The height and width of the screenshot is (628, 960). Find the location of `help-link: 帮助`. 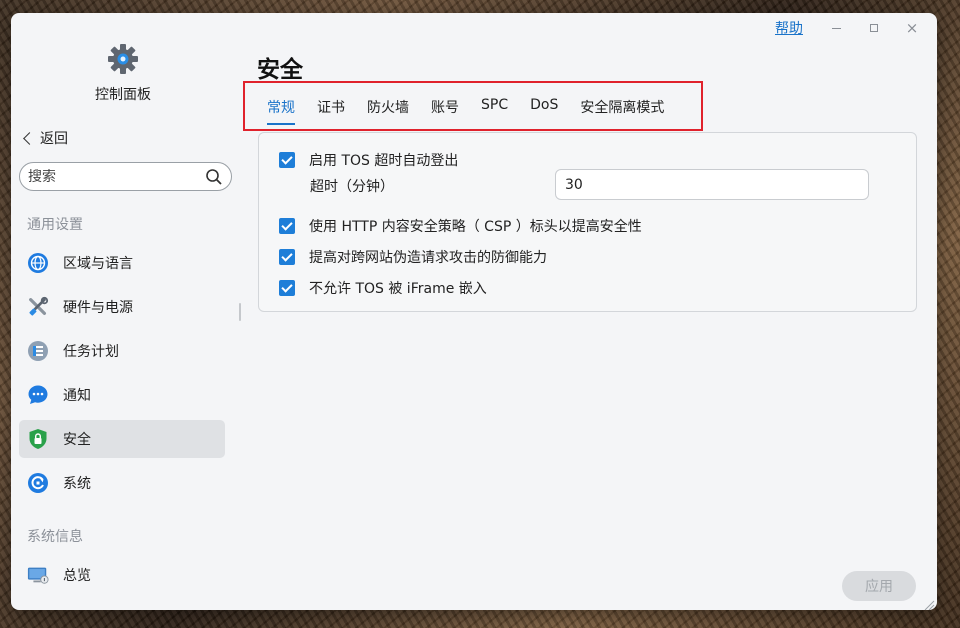

help-link: 帮助 is located at coordinates (789, 28).